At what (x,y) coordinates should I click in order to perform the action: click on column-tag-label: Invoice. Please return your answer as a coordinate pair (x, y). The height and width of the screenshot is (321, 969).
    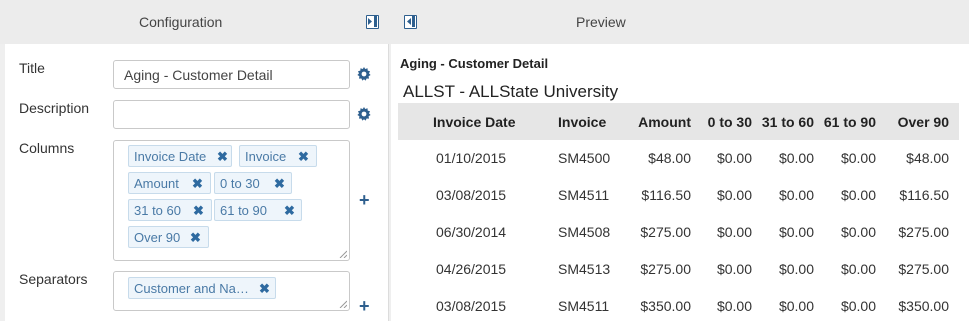
    Looking at the image, I should click on (266, 156).